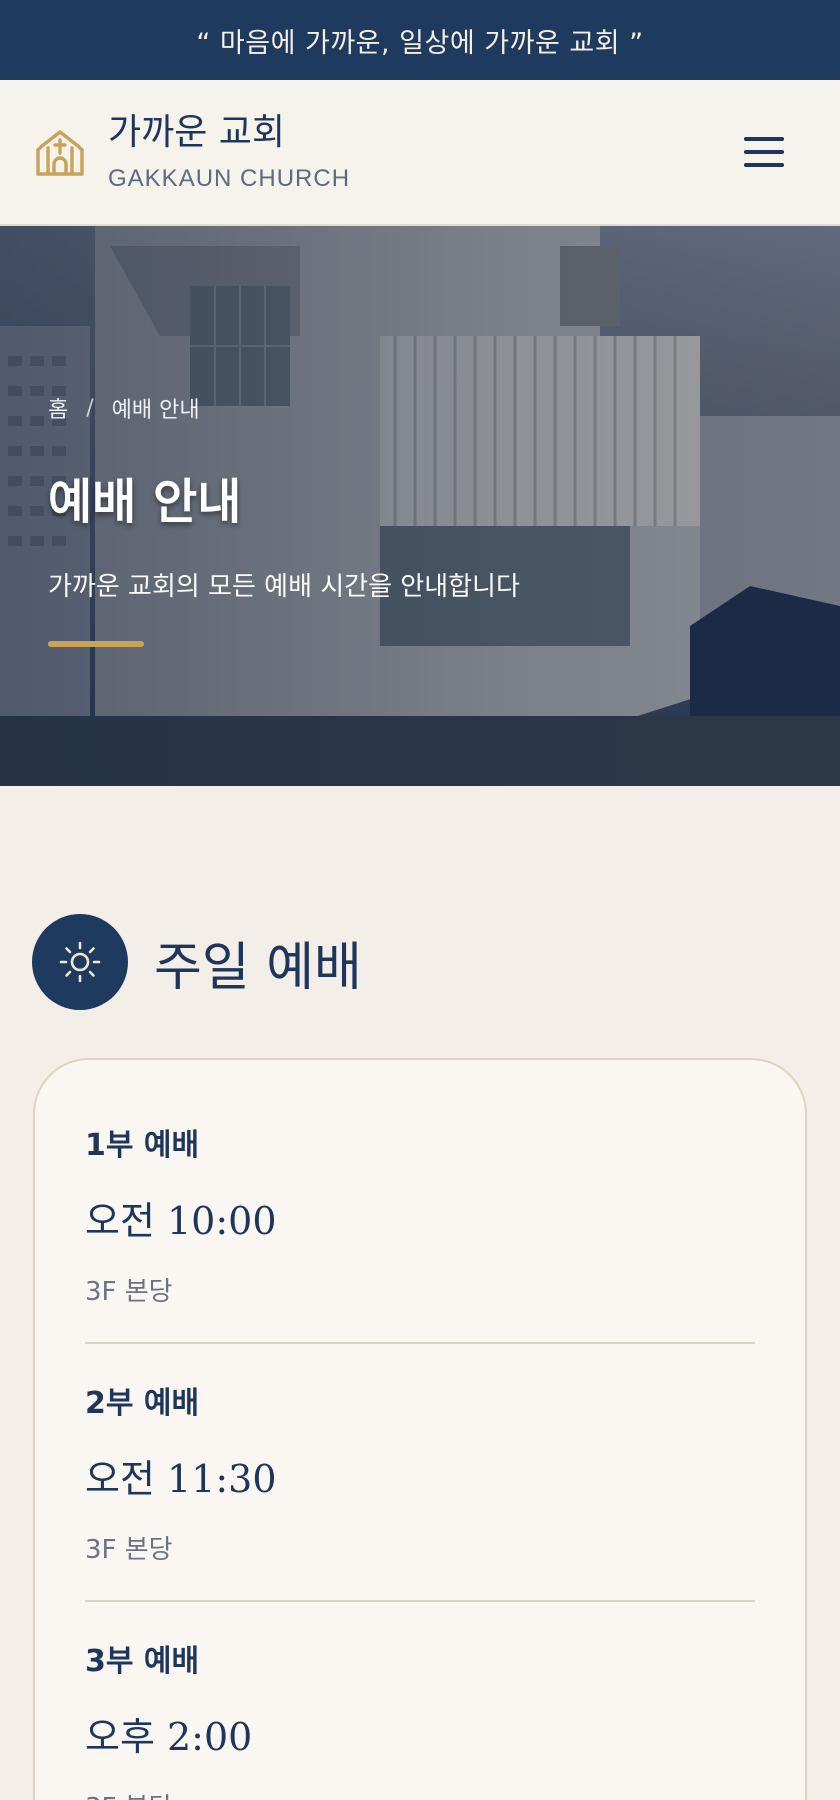 The height and width of the screenshot is (1800, 840). Describe the element at coordinates (181, 1221) in the screenshot. I see `service-time: 오전 10:00` at that location.